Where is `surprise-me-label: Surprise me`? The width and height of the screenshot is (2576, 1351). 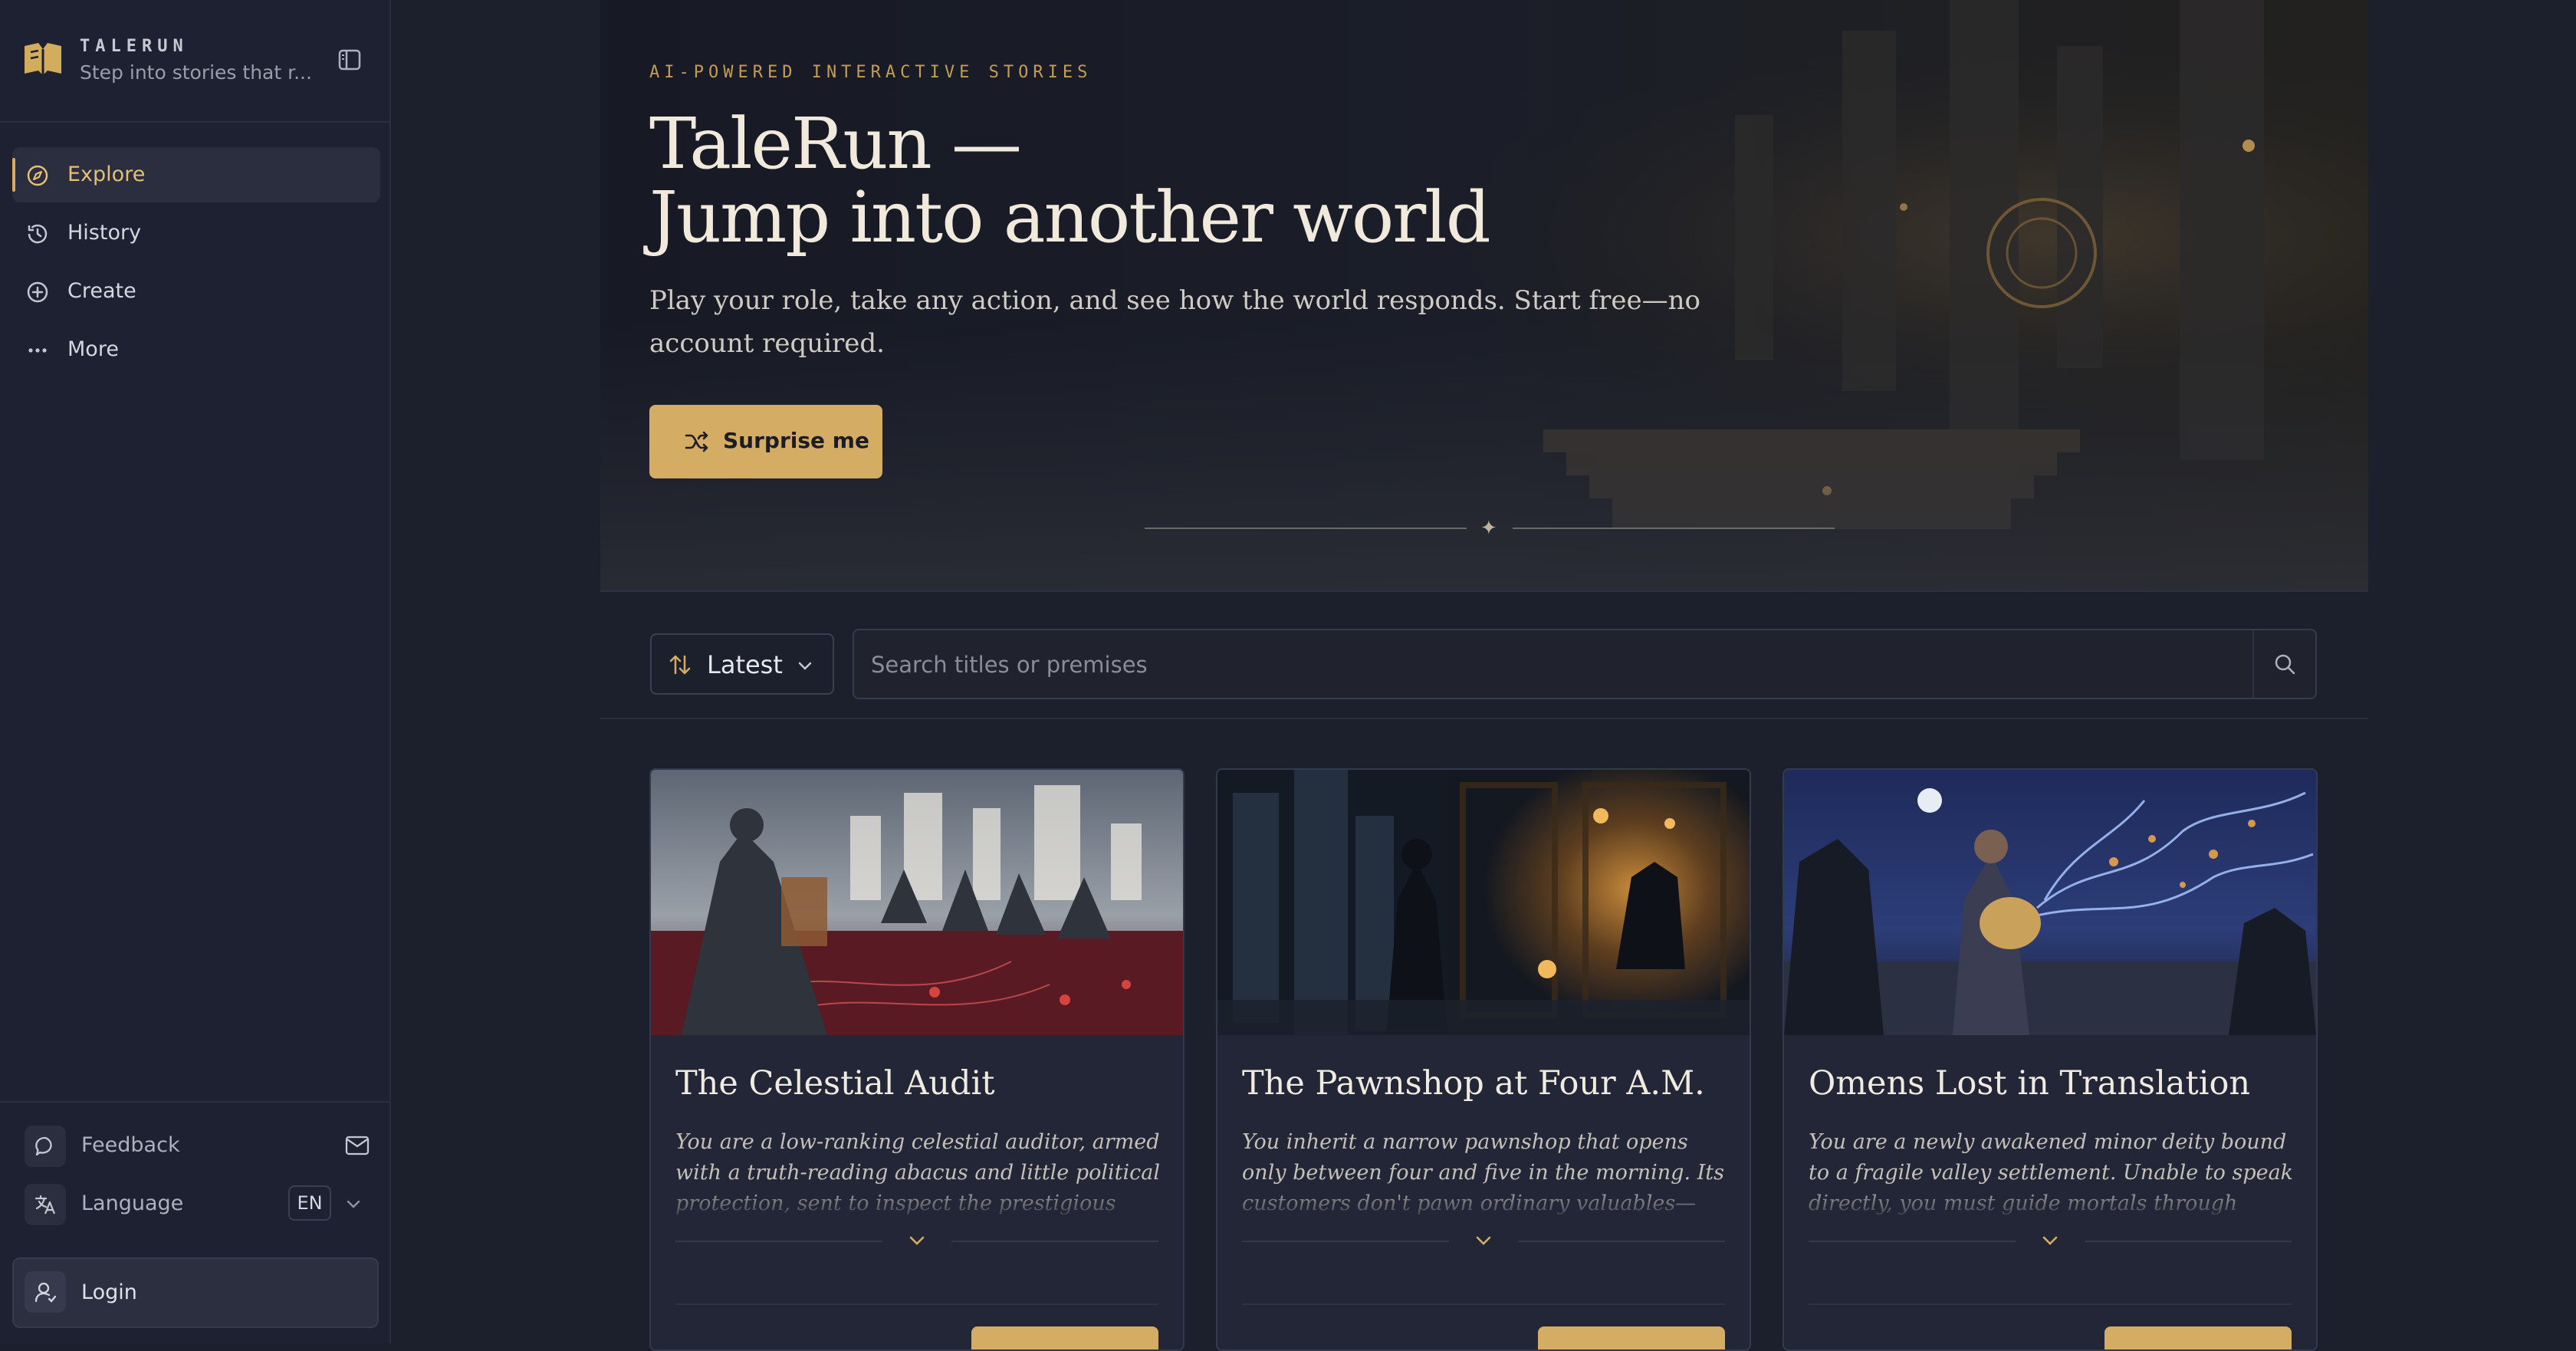 surprise-me-label: Surprise me is located at coordinates (796, 440).